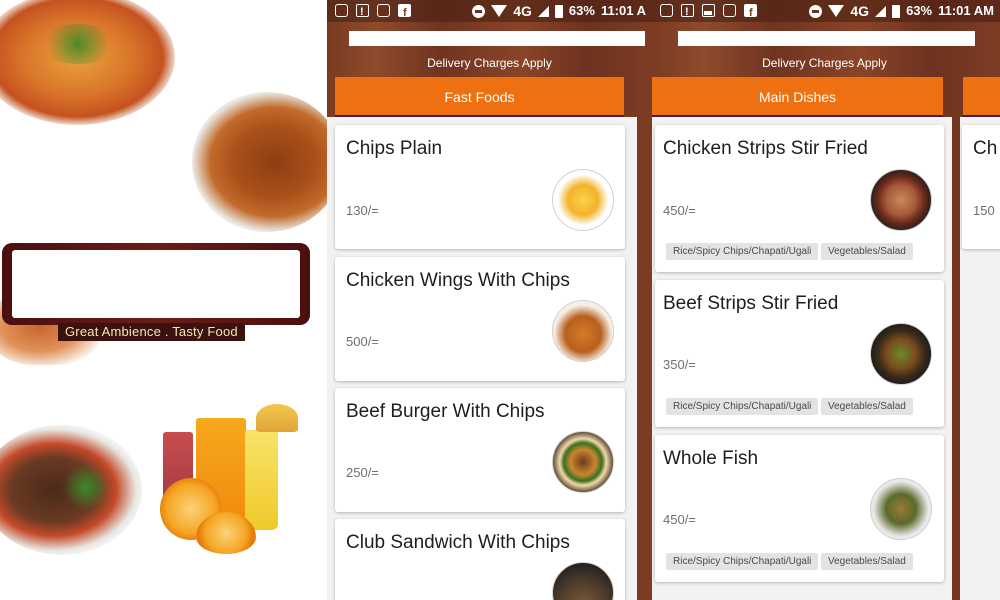 The image size is (1000, 600). What do you see at coordinates (151, 332) in the screenshot?
I see `tagline: Great Ambience . Tasty Food` at bounding box center [151, 332].